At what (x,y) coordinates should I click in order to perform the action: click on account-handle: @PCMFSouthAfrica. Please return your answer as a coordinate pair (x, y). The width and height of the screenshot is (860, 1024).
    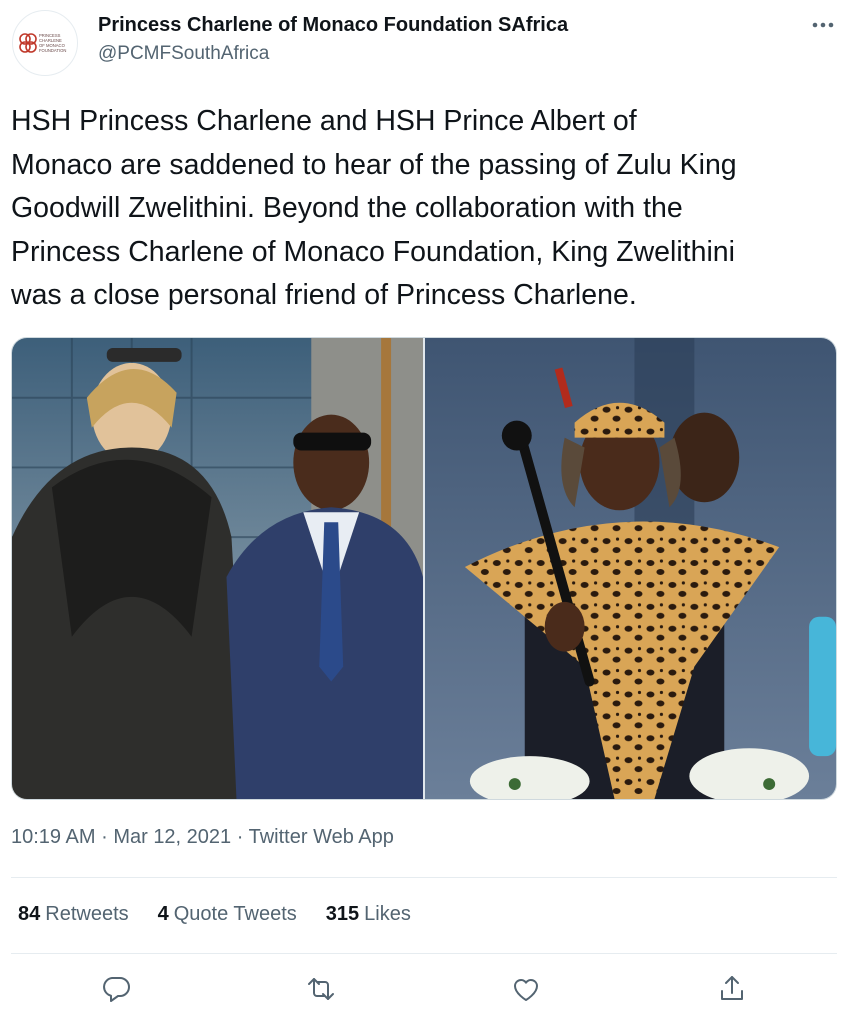
    Looking at the image, I should click on (183, 54).